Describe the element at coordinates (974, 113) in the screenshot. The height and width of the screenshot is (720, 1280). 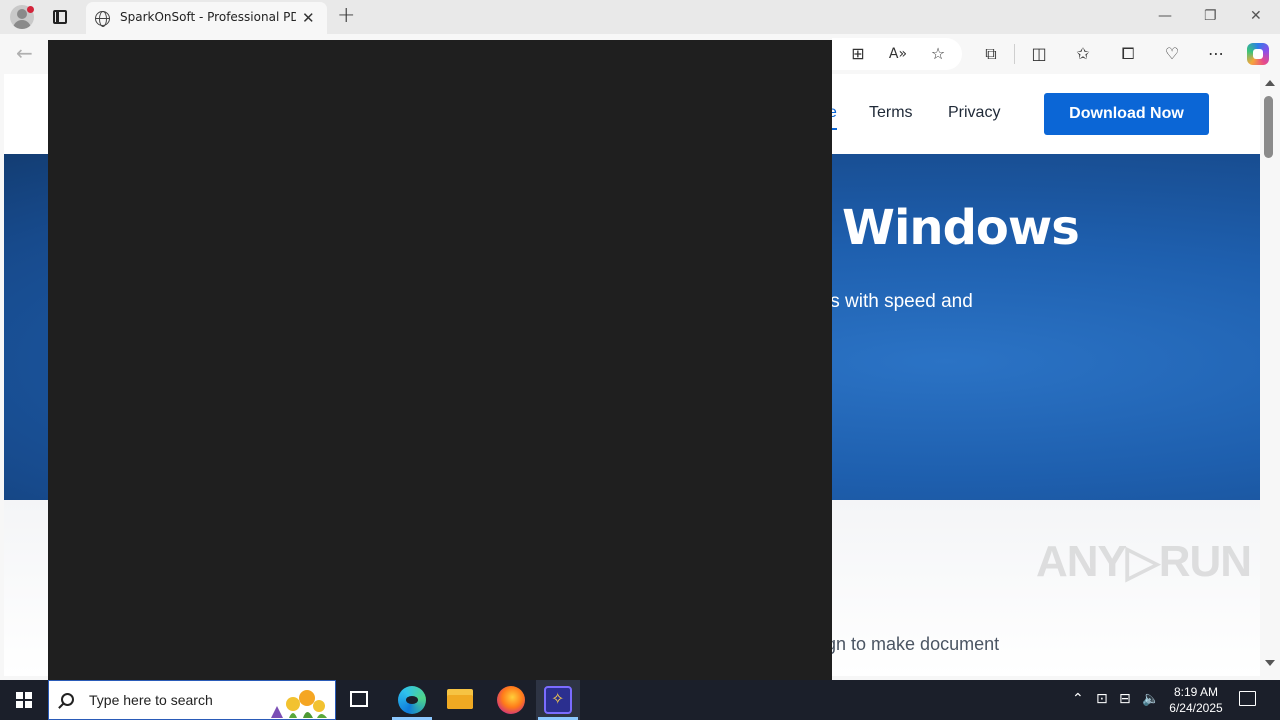
I see `nav-link-privacy: Privacy` at that location.